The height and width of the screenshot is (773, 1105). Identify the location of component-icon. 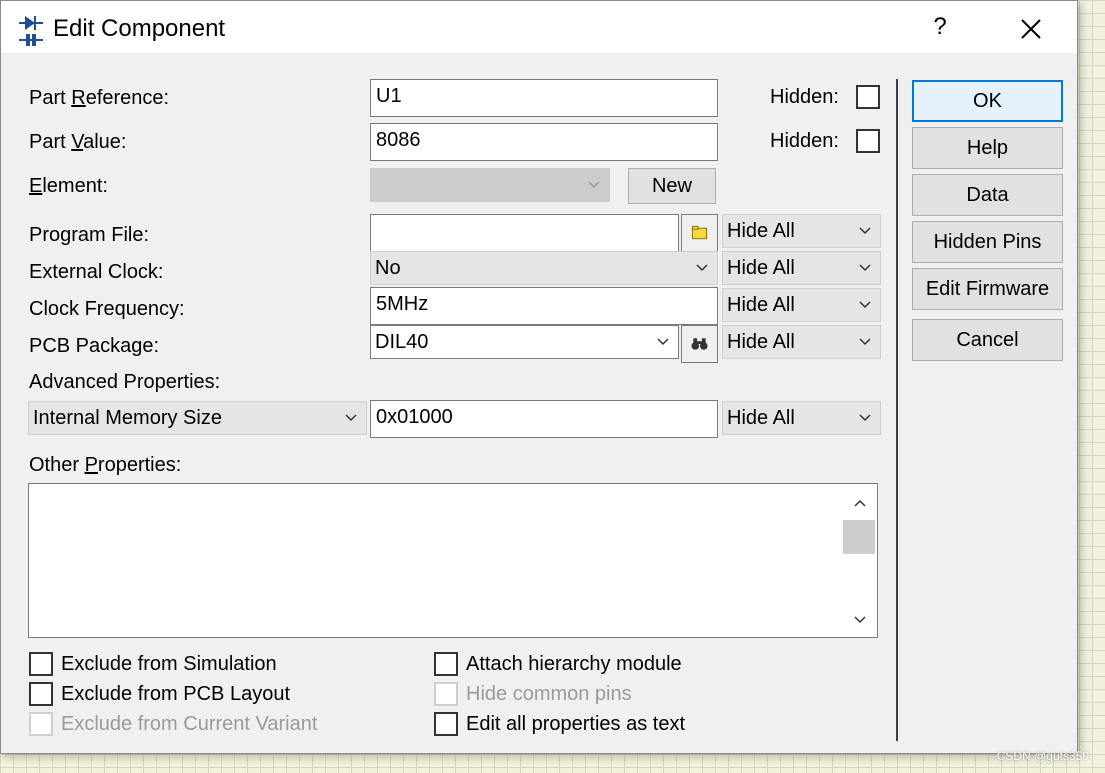
(31, 31).